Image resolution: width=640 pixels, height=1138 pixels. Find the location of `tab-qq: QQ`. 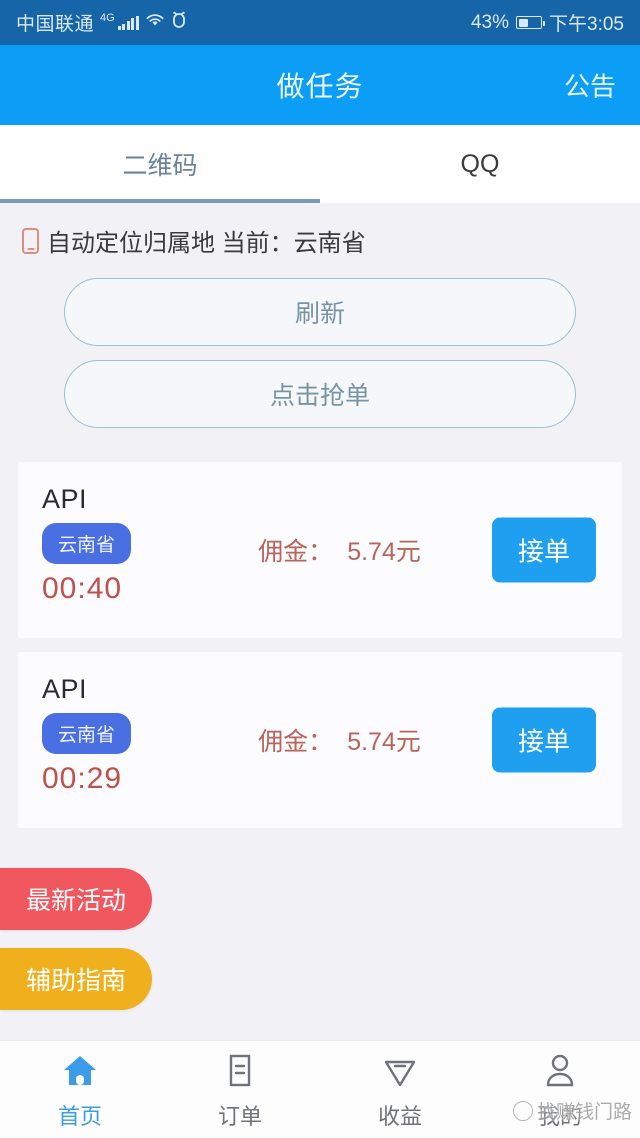

tab-qq: QQ is located at coordinates (480, 164).